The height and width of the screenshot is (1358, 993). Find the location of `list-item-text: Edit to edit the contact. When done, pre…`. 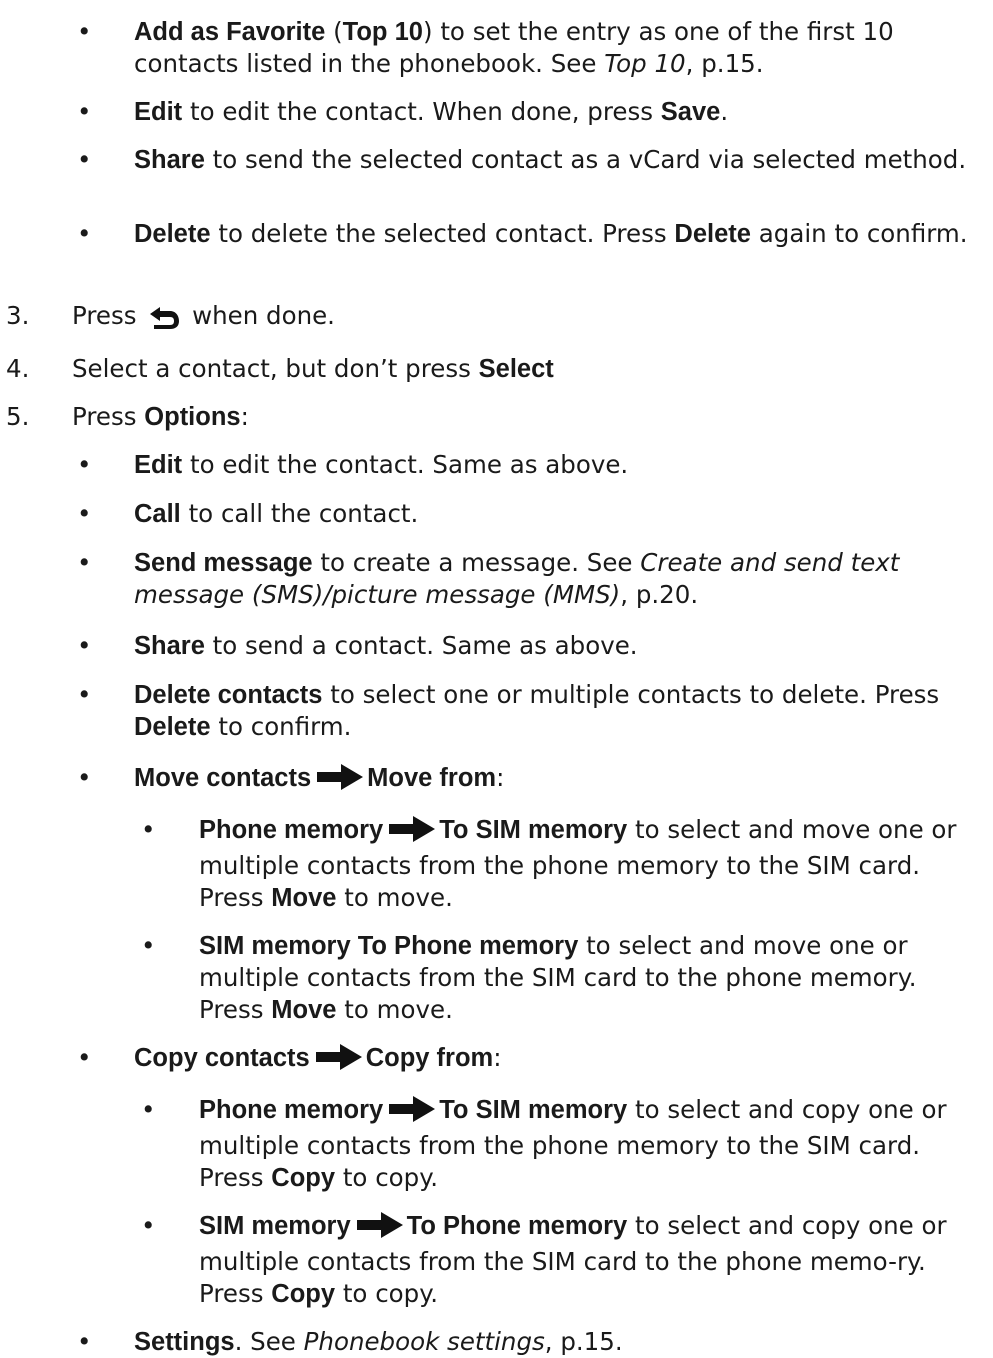

list-item-text: Edit to edit the contact. When done, pre… is located at coordinates (431, 111).